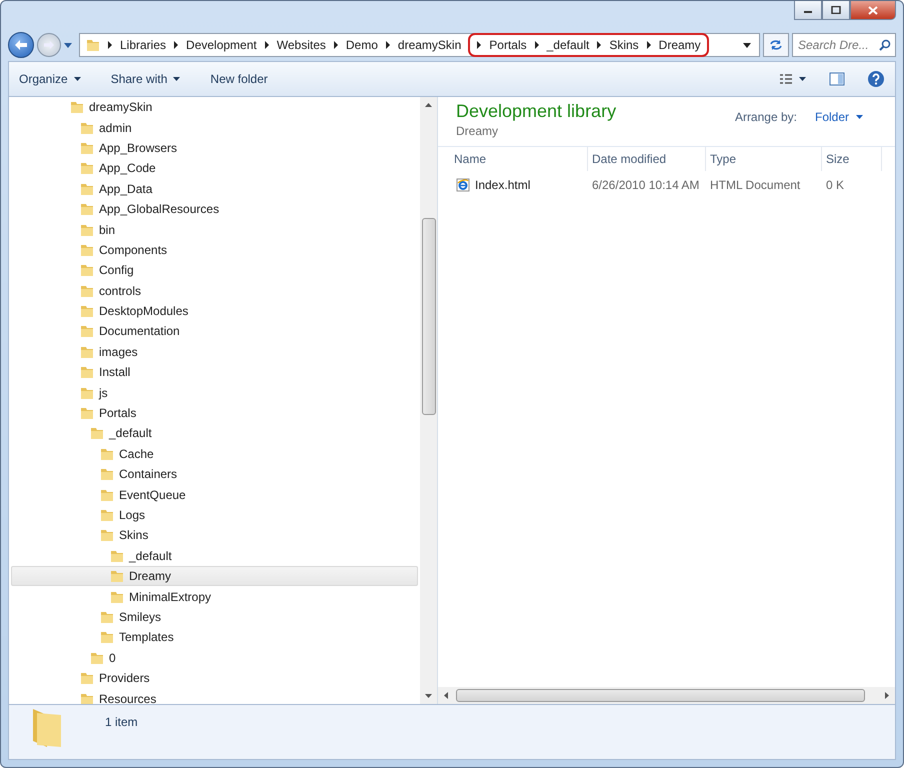  I want to click on arrange-dropdown: Folder, so click(838, 117).